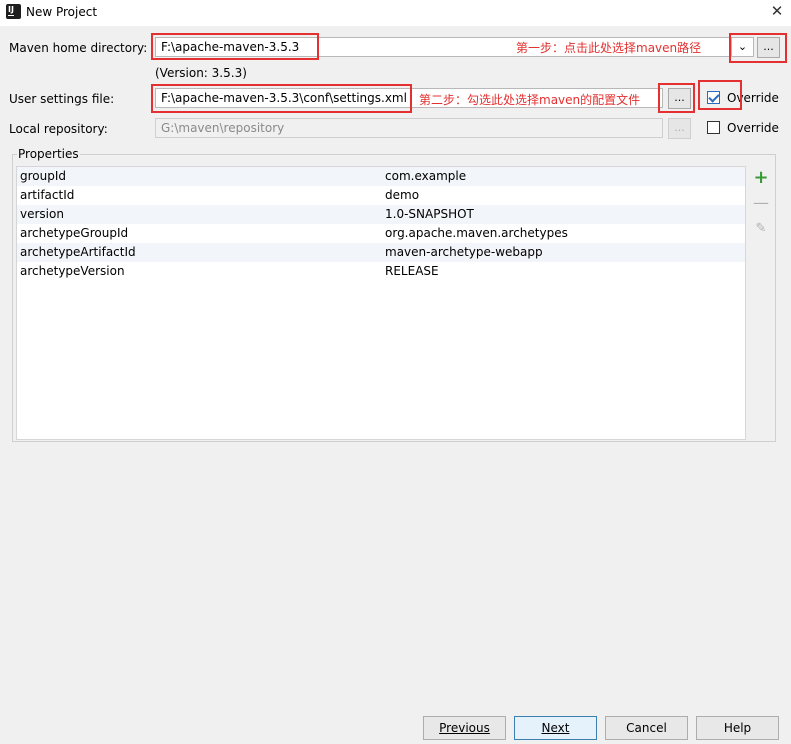  What do you see at coordinates (395, 13) in the screenshot?
I see `title-bar: New Project ✕` at bounding box center [395, 13].